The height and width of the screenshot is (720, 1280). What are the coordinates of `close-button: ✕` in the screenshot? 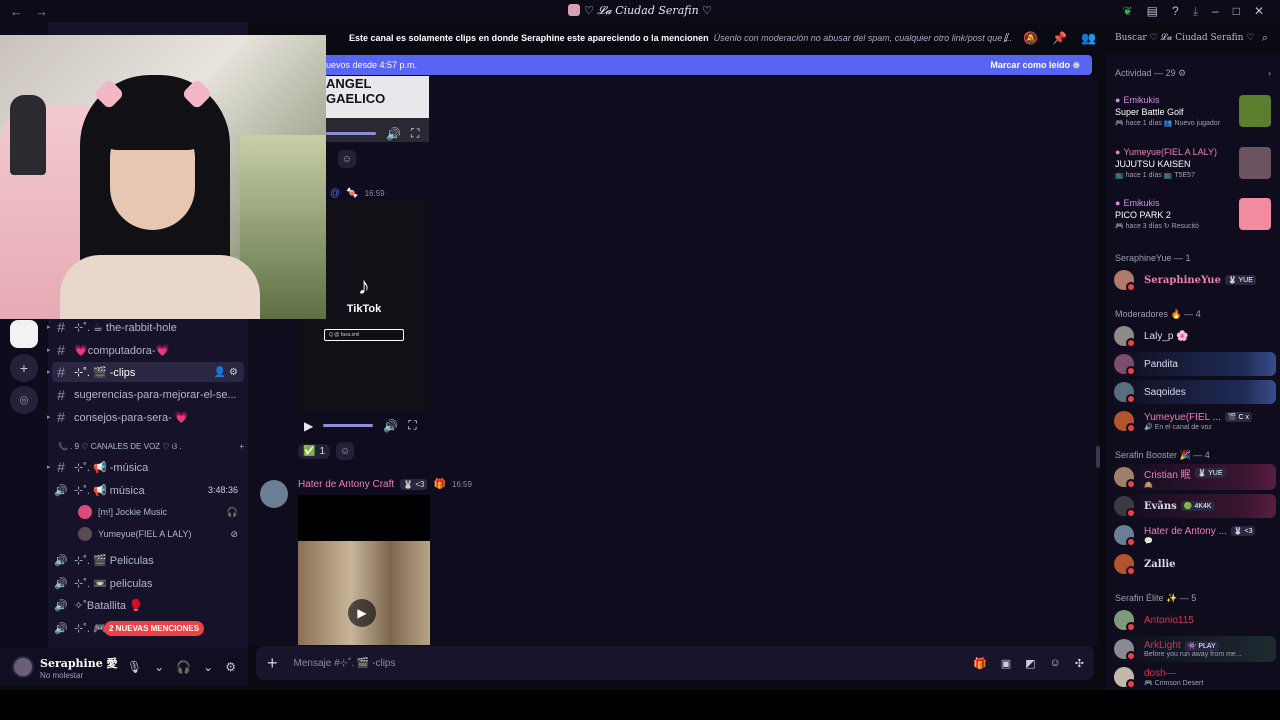 It's located at (1259, 11).